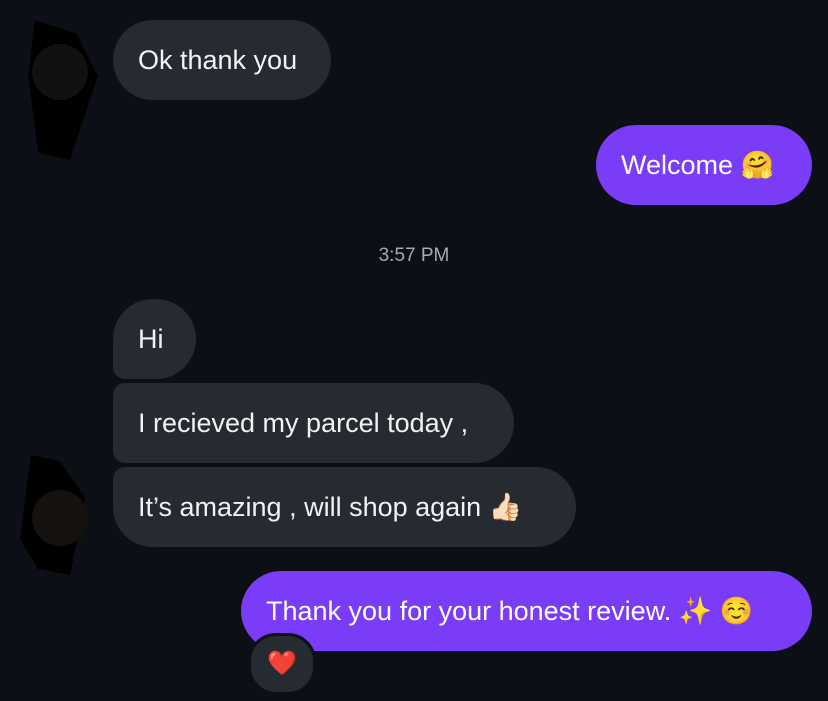  I want to click on message-text: I recieved my parcel today ,, so click(303, 423).